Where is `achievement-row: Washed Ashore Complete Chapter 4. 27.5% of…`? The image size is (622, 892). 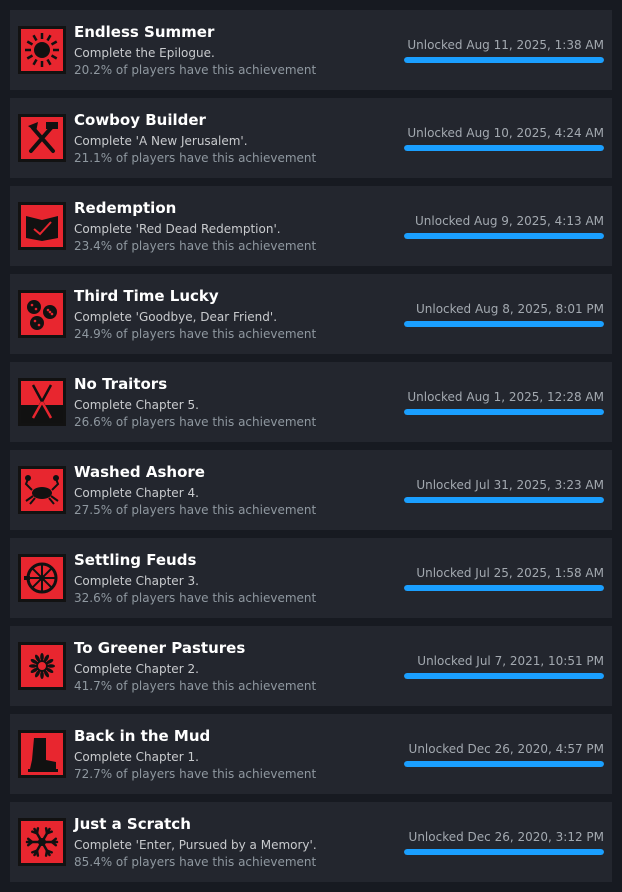 achievement-row: Washed Ashore Complete Chapter 4. 27.5% of… is located at coordinates (311, 490).